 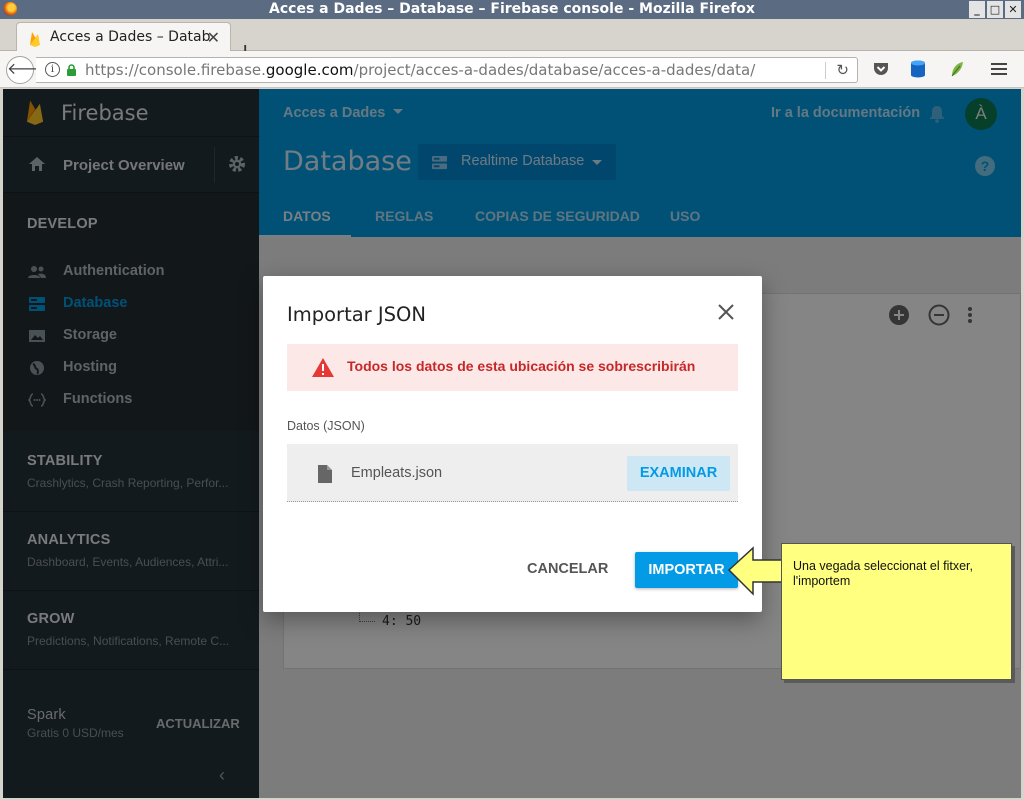 I want to click on dialog-title: Importar JSON, so click(x=356, y=314).